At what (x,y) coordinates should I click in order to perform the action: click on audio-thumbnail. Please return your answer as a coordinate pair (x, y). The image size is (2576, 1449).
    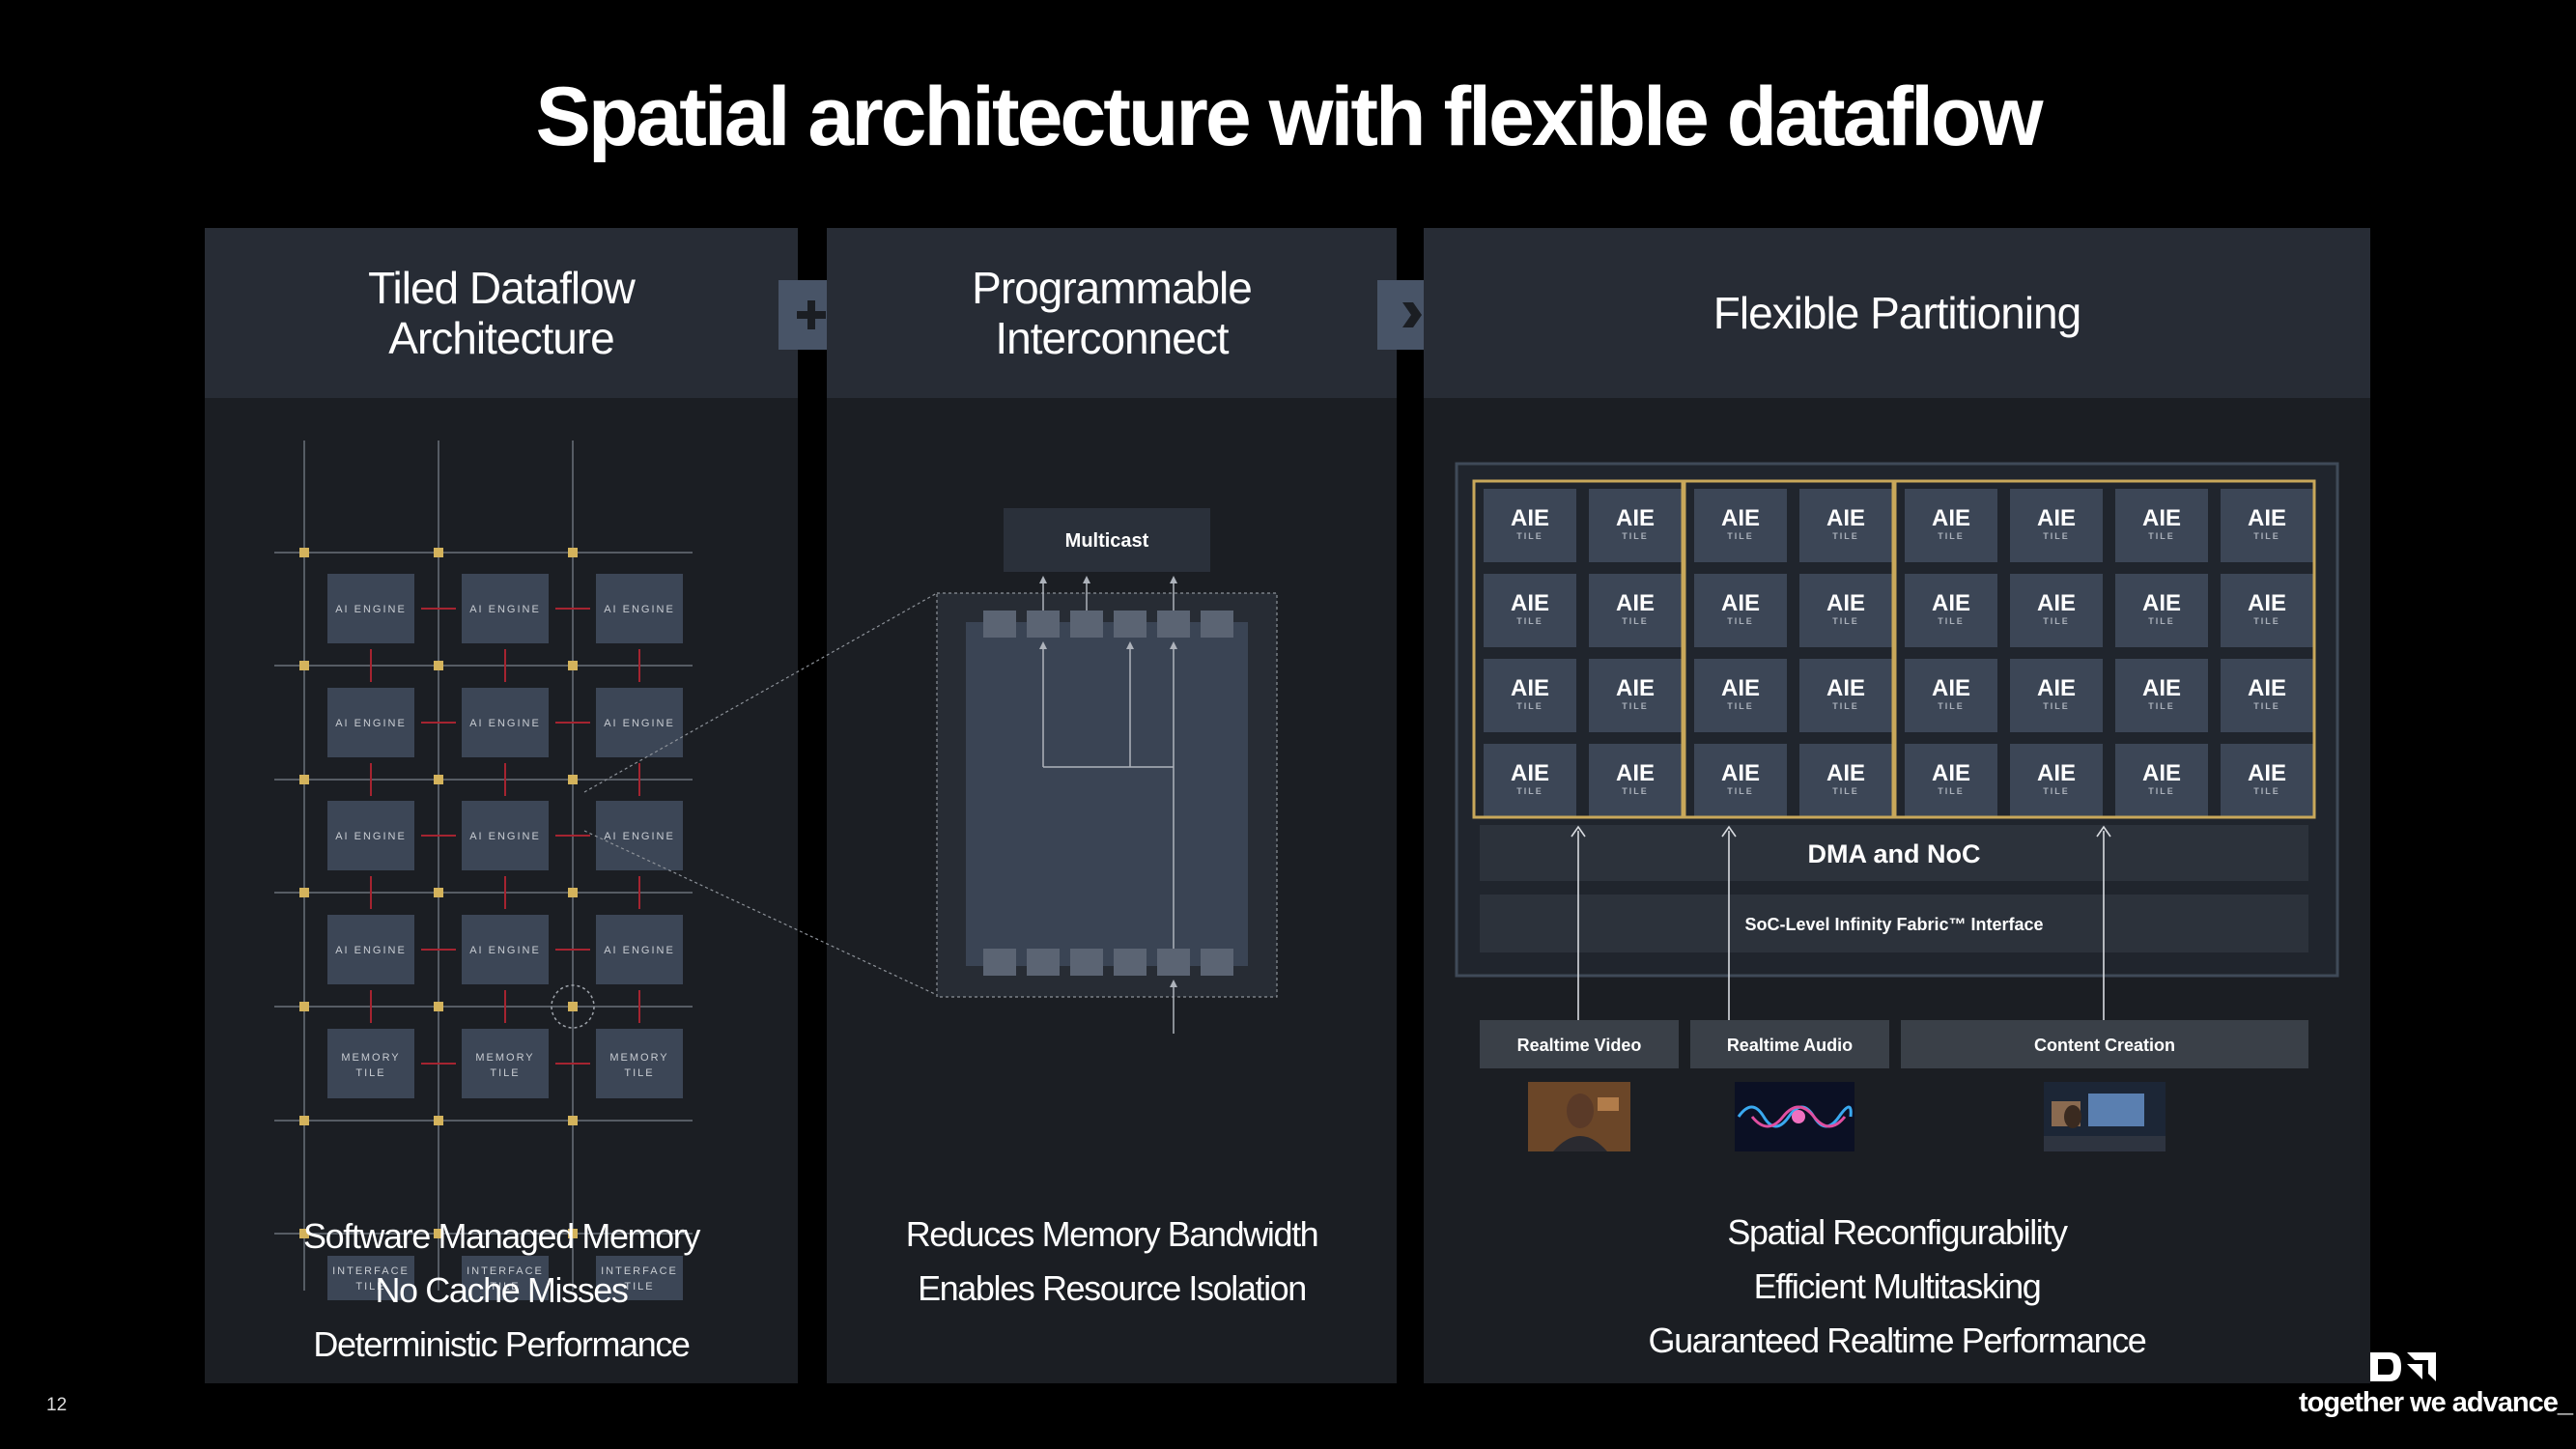
    Looking at the image, I should click on (1794, 1116).